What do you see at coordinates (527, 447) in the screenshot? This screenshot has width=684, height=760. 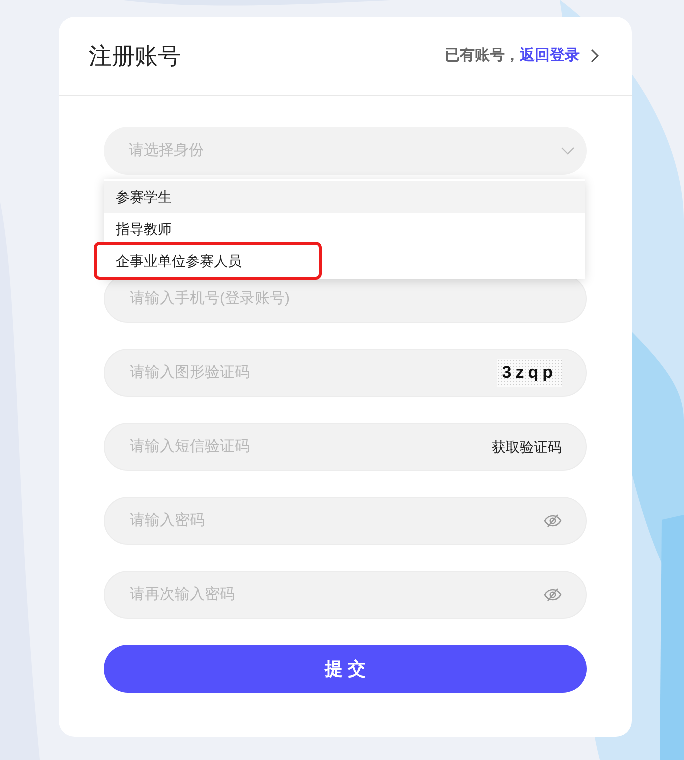 I see `get-code-button: 获取验证码` at bounding box center [527, 447].